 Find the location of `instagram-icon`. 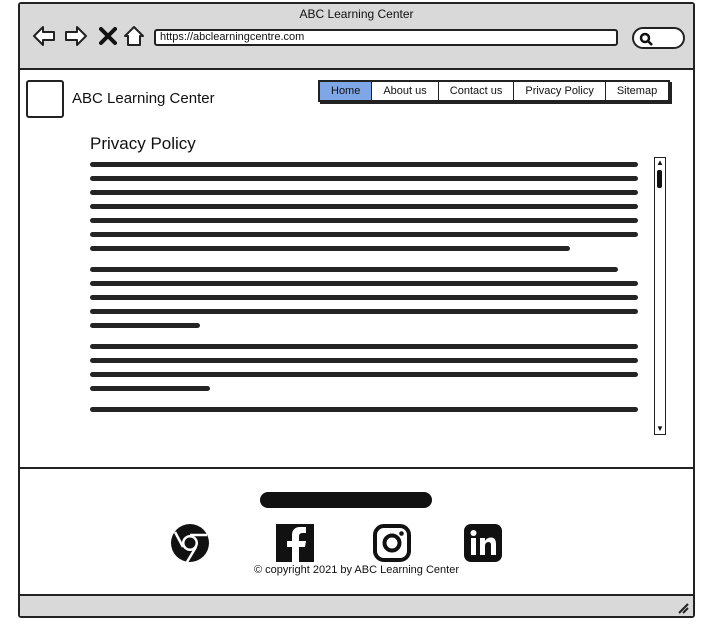

instagram-icon is located at coordinates (392, 543).